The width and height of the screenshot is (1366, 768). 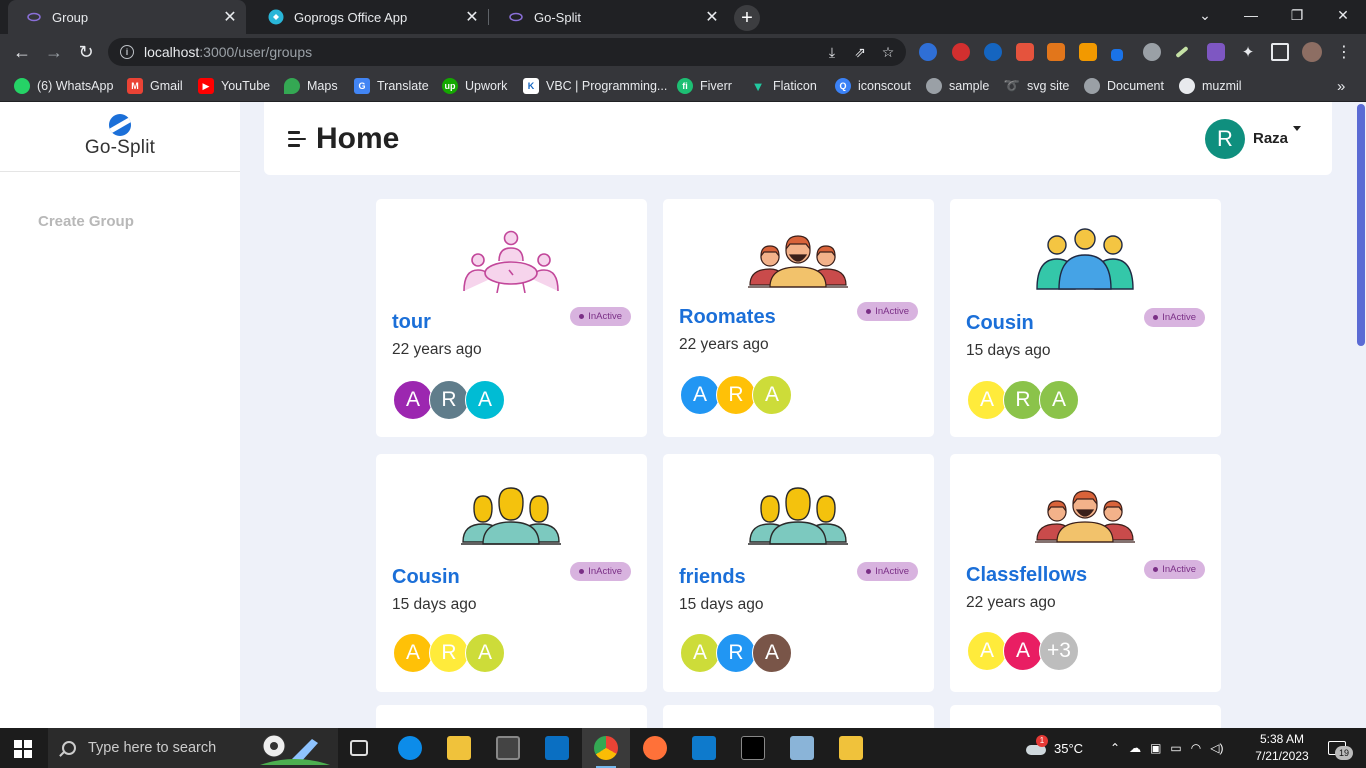 What do you see at coordinates (1337, 748) in the screenshot?
I see `notifications-button: 19` at bounding box center [1337, 748].